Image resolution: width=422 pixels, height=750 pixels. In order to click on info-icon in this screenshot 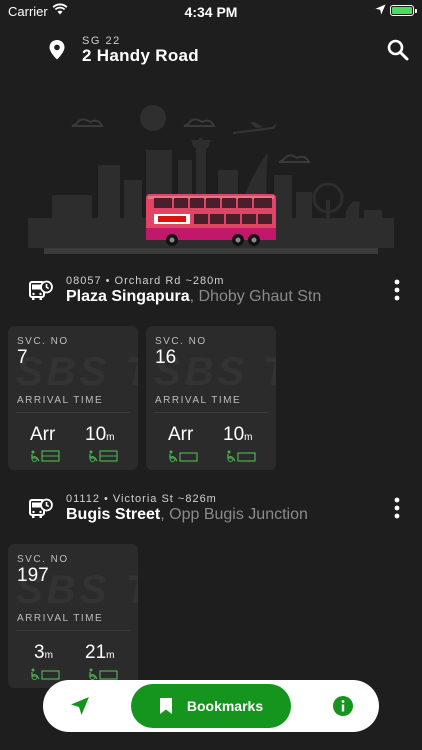, I will do `click(343, 706)`.